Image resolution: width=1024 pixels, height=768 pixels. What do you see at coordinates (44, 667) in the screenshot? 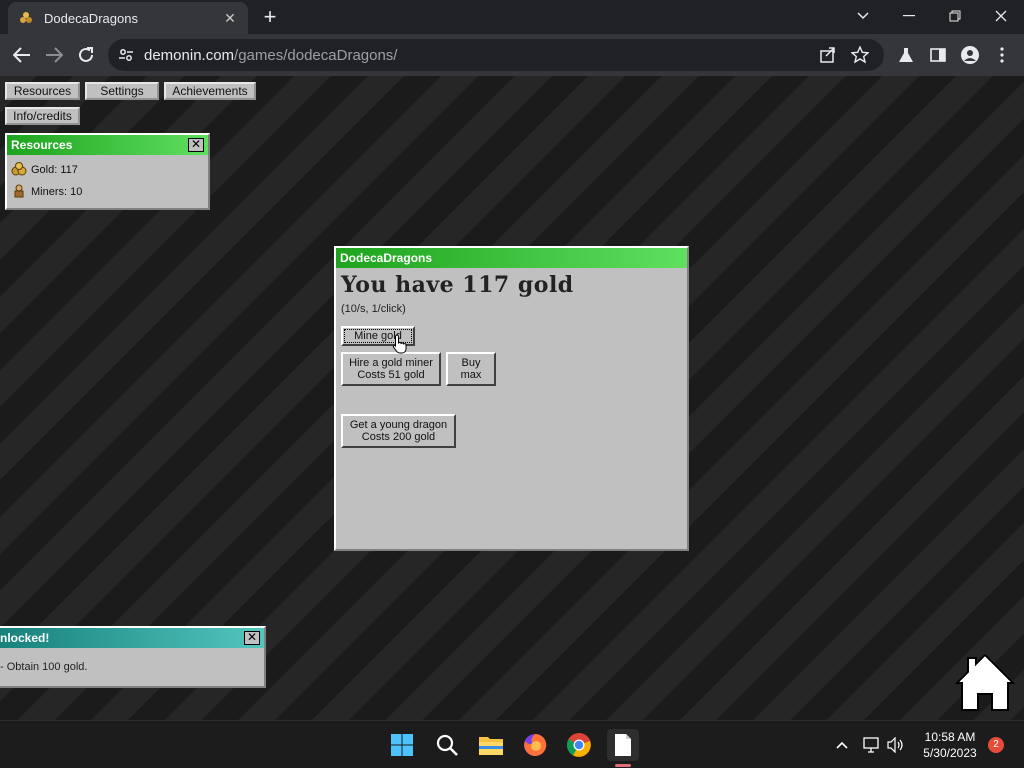
I see `achievement-text: - Obtain 100 gold.` at bounding box center [44, 667].